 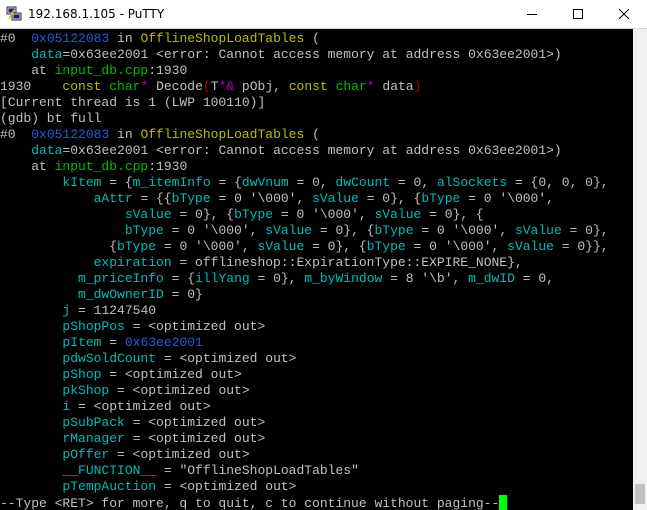 I want to click on terminal-text: rManager, so click(x=93, y=438).